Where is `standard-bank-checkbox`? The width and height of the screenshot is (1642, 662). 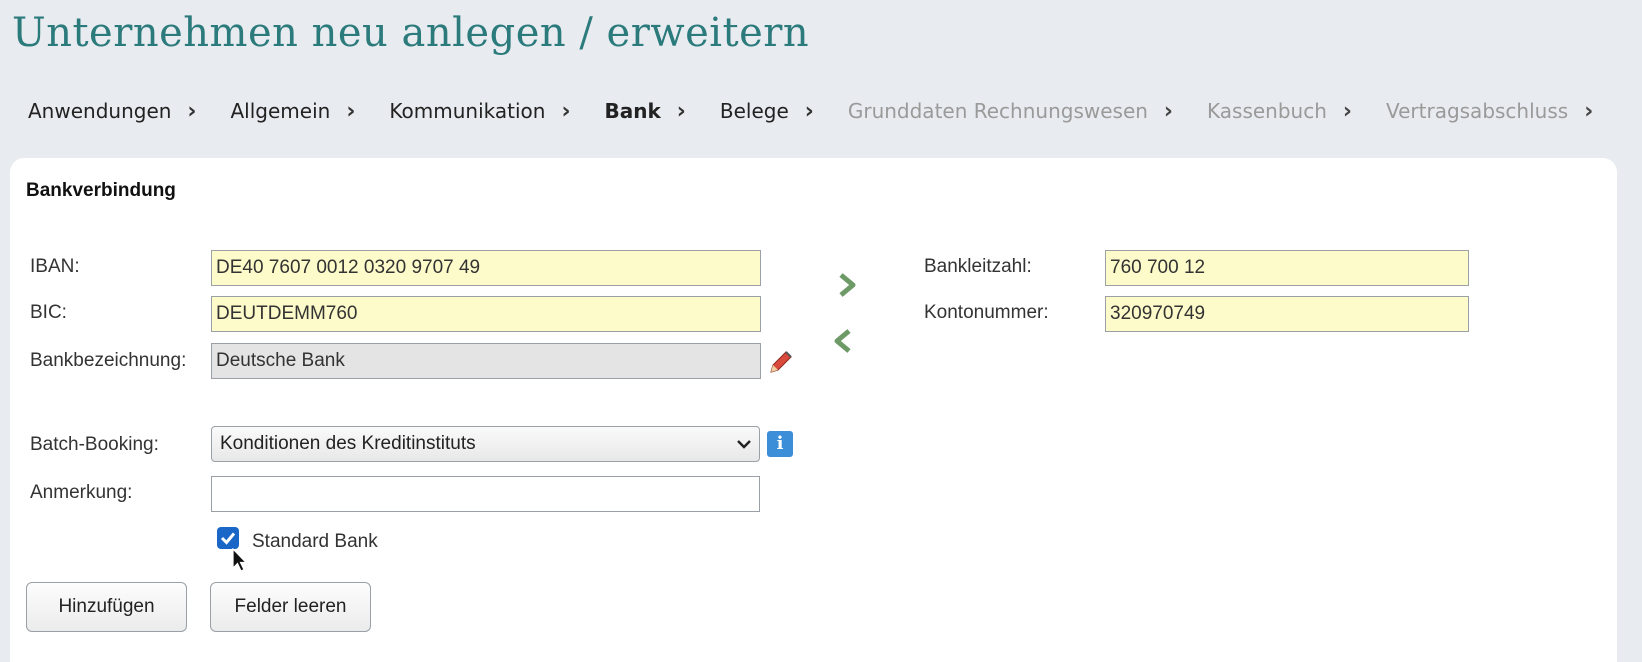 standard-bank-checkbox is located at coordinates (228, 538).